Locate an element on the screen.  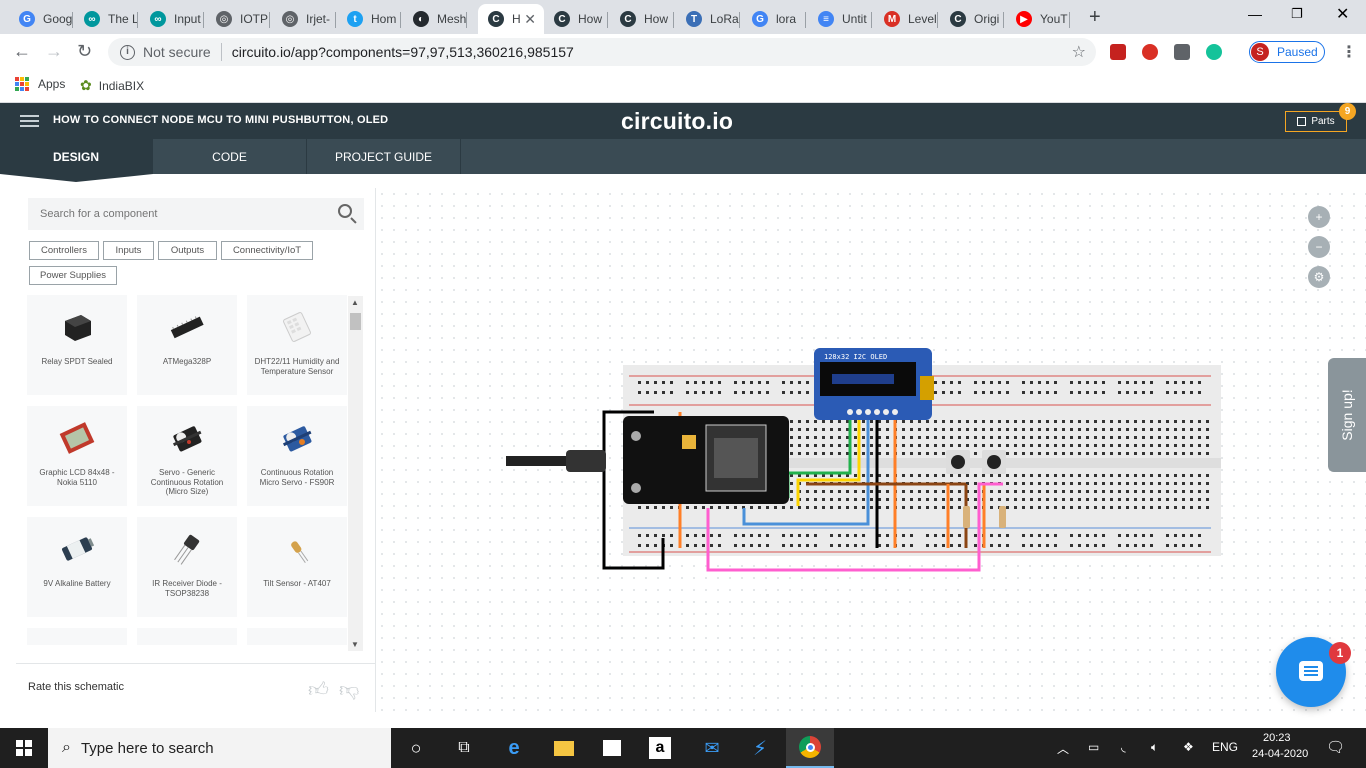
wifi-icon: ◟ is located at coordinates (1123, 747).